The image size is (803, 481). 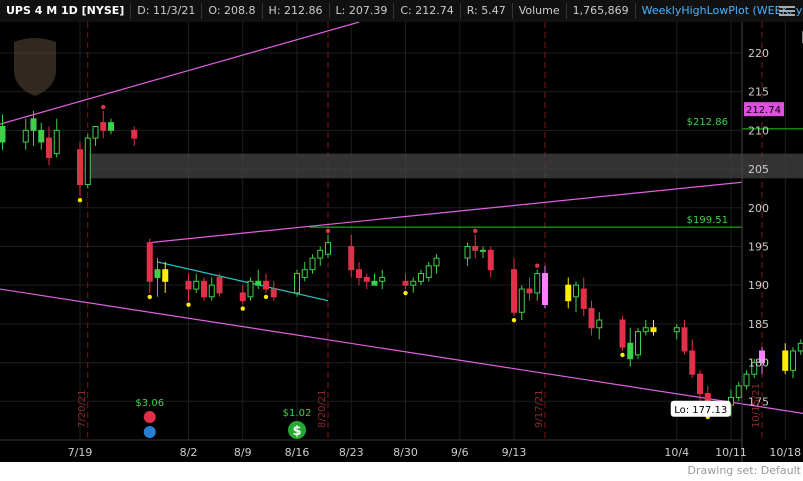 I want to click on y-tick-label: 195, so click(x=758, y=246).